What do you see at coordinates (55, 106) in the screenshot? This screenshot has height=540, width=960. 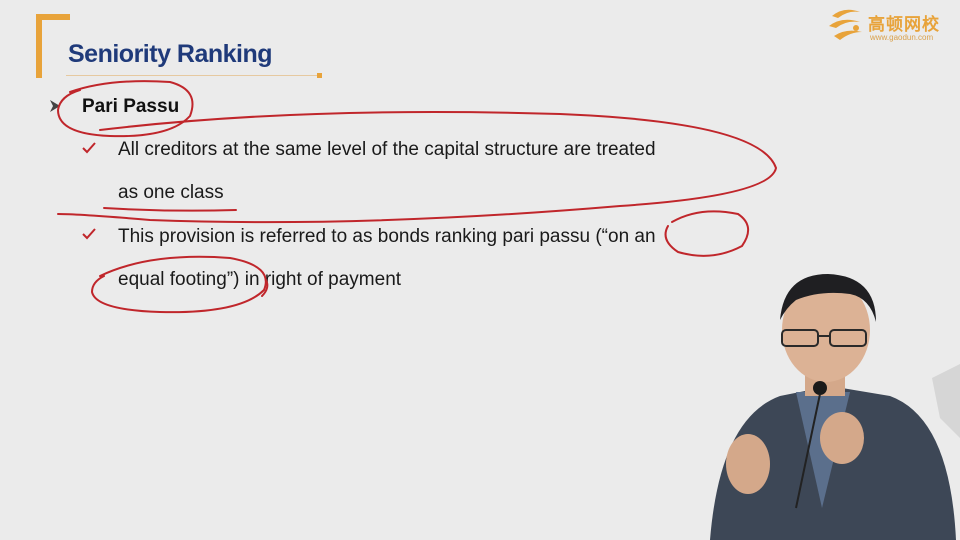 I see `arrow-bullet-icon` at bounding box center [55, 106].